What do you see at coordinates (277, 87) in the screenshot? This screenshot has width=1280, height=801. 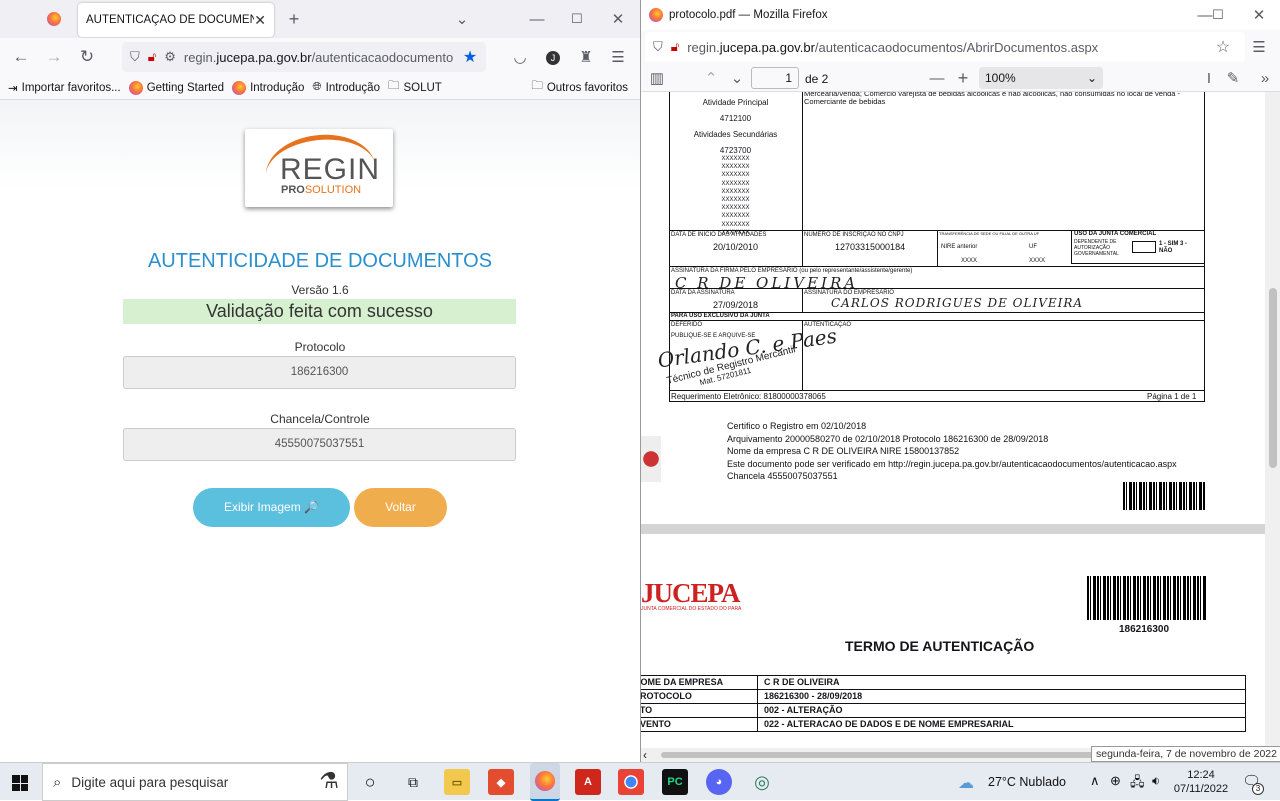 I see `bookmark-label: Introdução` at bounding box center [277, 87].